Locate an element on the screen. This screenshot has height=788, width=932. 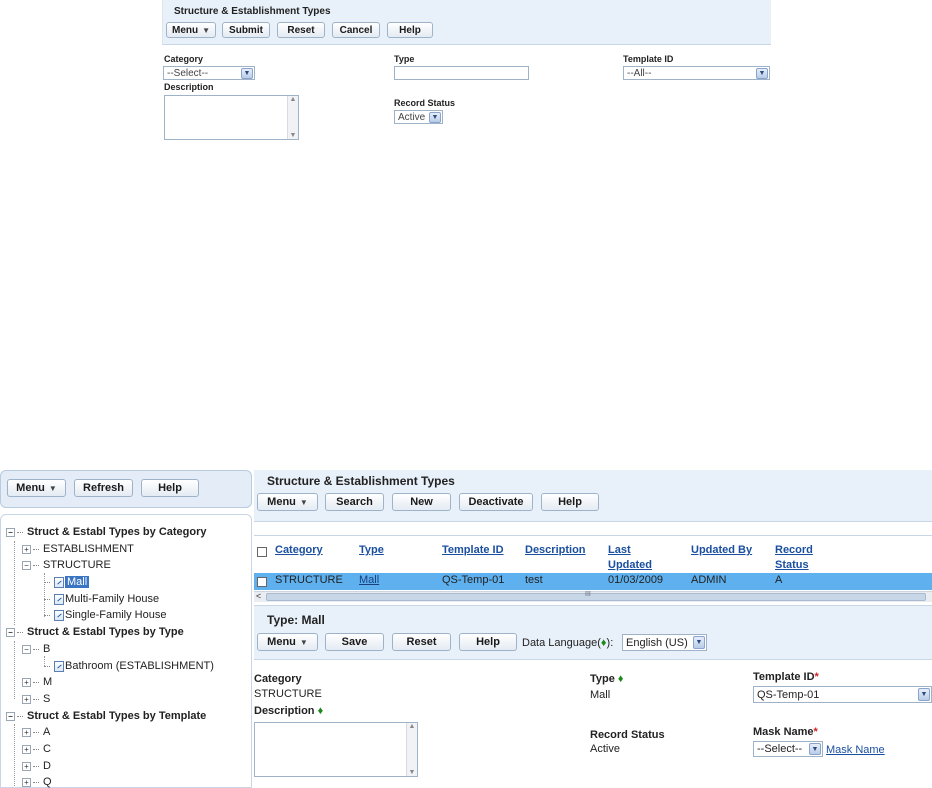
top-record-status-select: Active ▼ is located at coordinates (418, 117).